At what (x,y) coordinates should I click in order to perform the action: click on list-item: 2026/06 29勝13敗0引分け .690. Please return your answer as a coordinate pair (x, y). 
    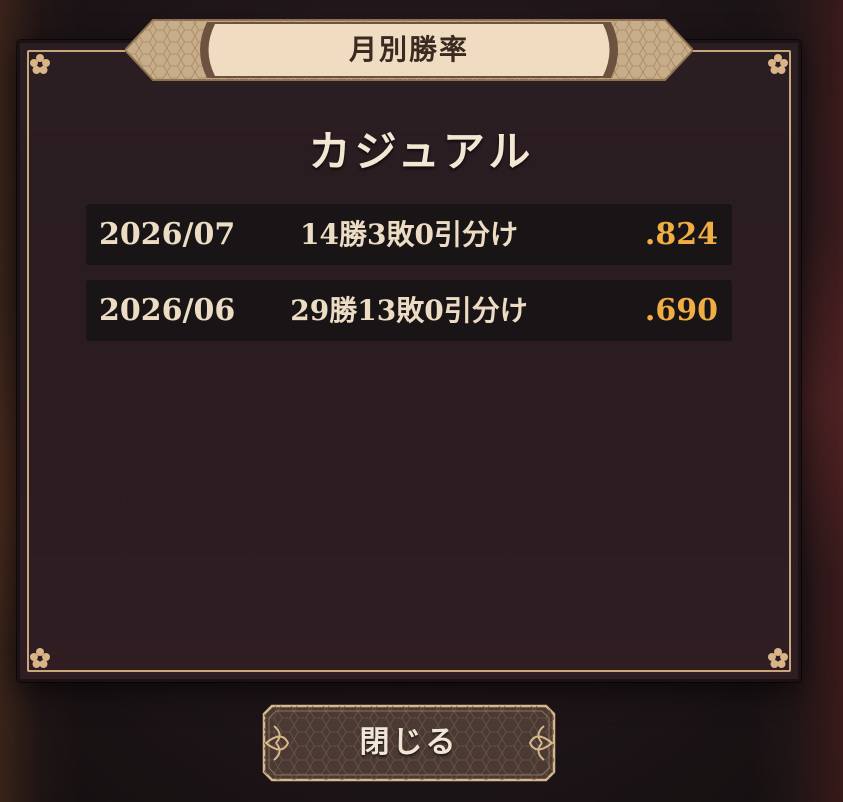
    Looking at the image, I should click on (409, 310).